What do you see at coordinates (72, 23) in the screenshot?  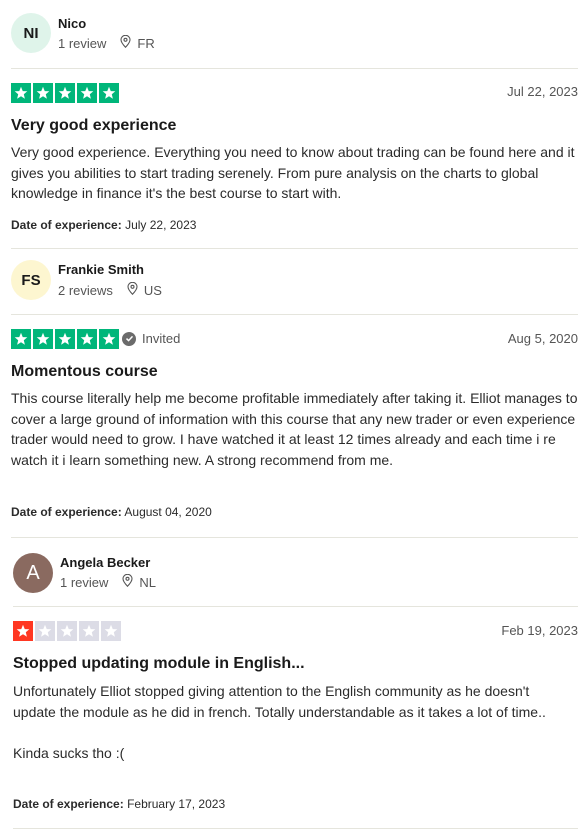 I see `reviewer-name: Nico` at bounding box center [72, 23].